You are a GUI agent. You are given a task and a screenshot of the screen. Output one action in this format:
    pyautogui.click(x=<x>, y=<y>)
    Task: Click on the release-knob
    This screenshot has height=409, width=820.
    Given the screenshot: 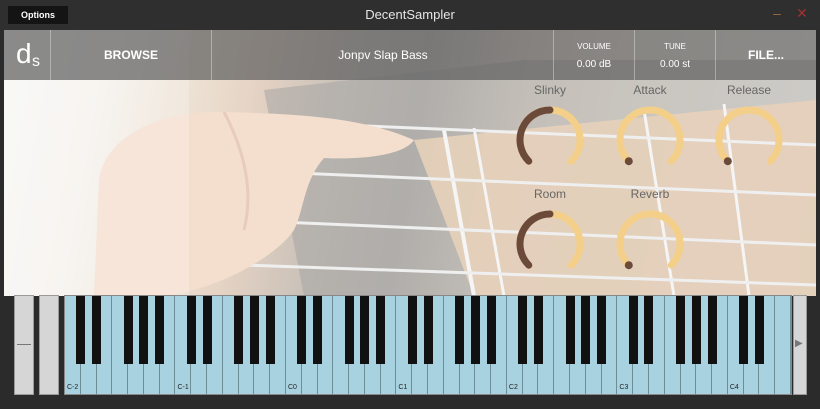 What is the action you would take?
    pyautogui.click(x=749, y=140)
    